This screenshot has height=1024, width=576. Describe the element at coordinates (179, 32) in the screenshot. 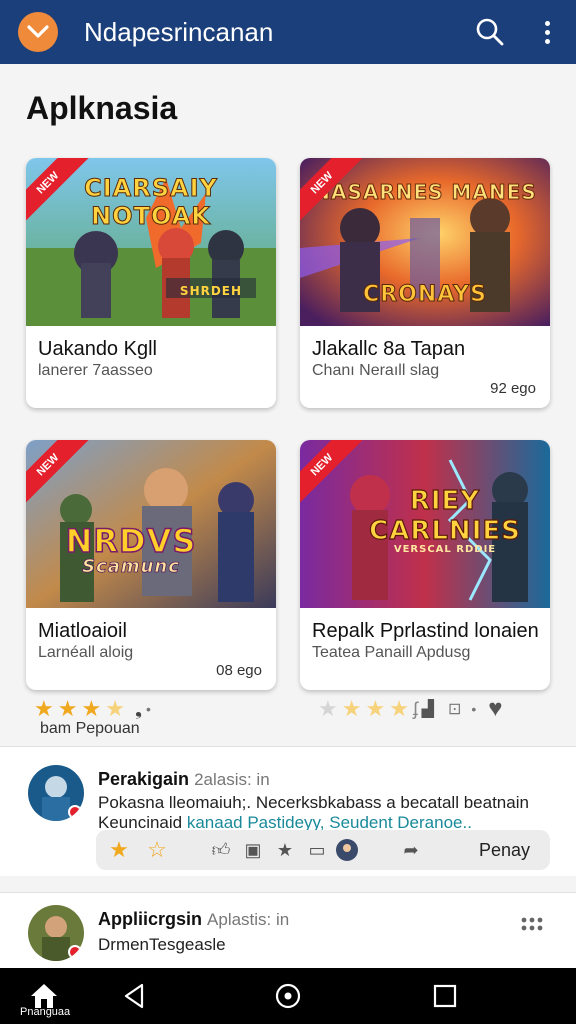

I see `app-title: Ndapesrincanan` at that location.